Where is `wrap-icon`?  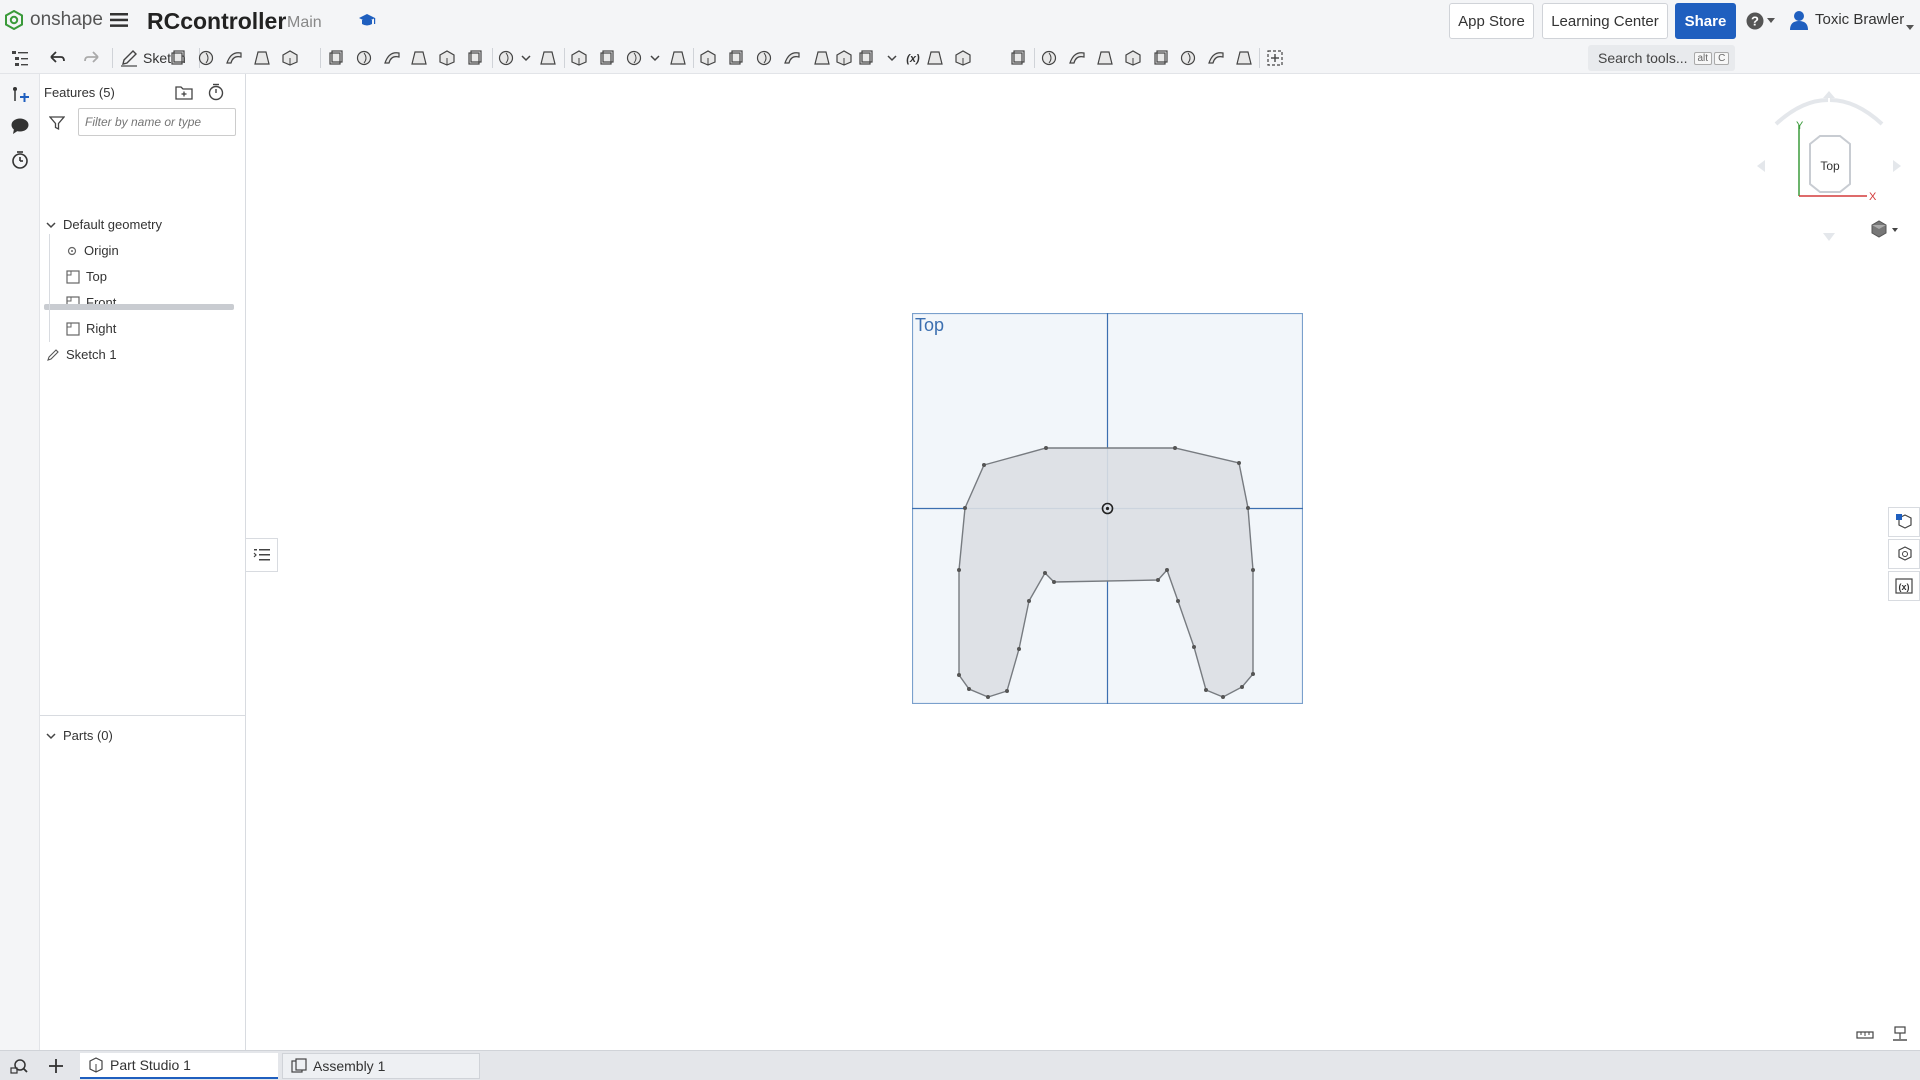
wrap-icon is located at coordinates (963, 58).